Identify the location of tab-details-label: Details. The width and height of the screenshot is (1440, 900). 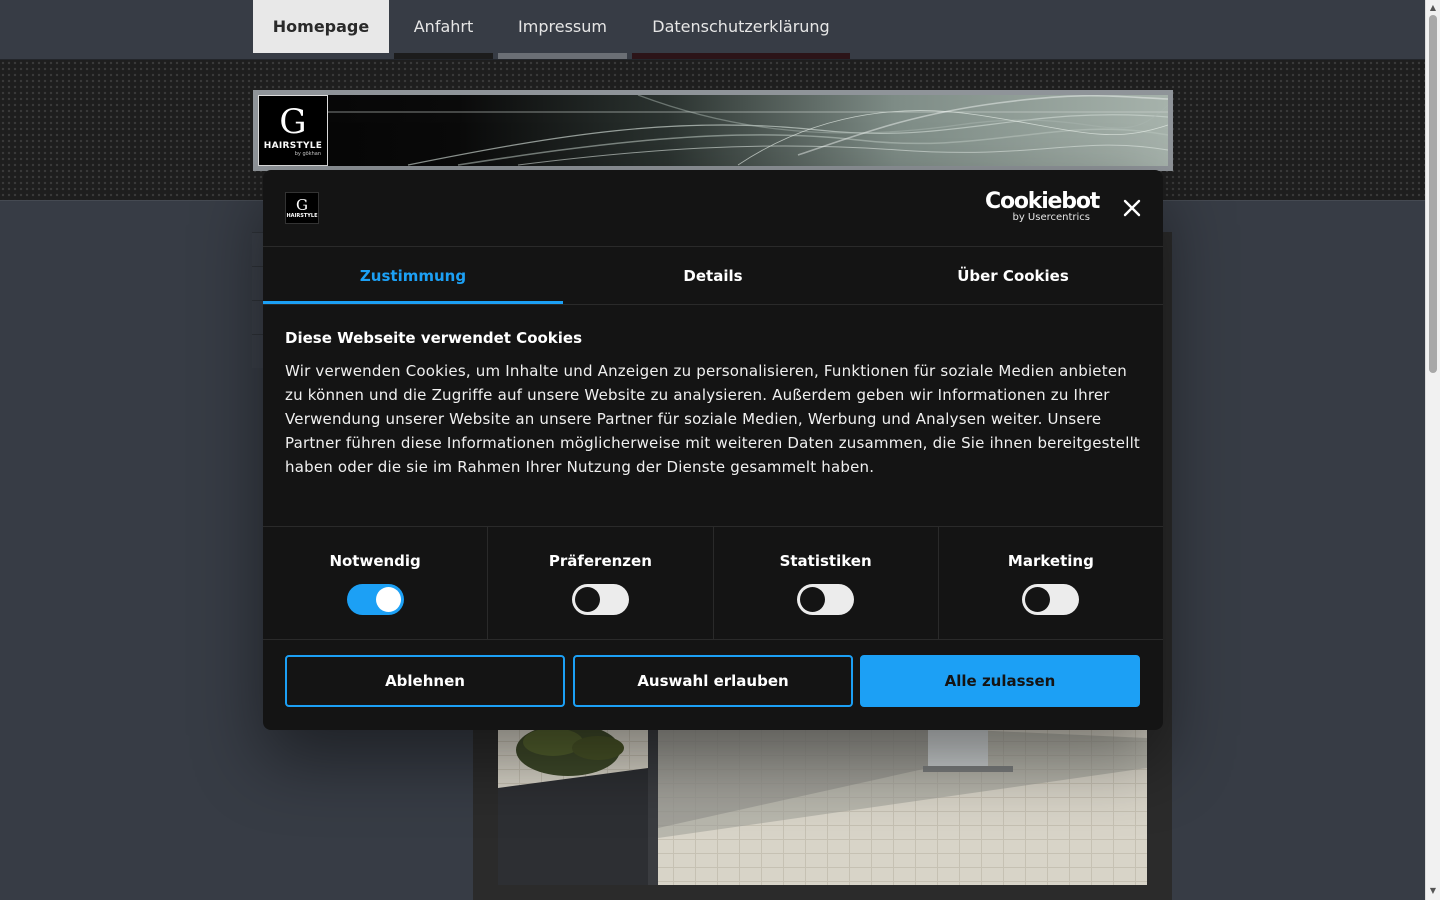
(713, 275).